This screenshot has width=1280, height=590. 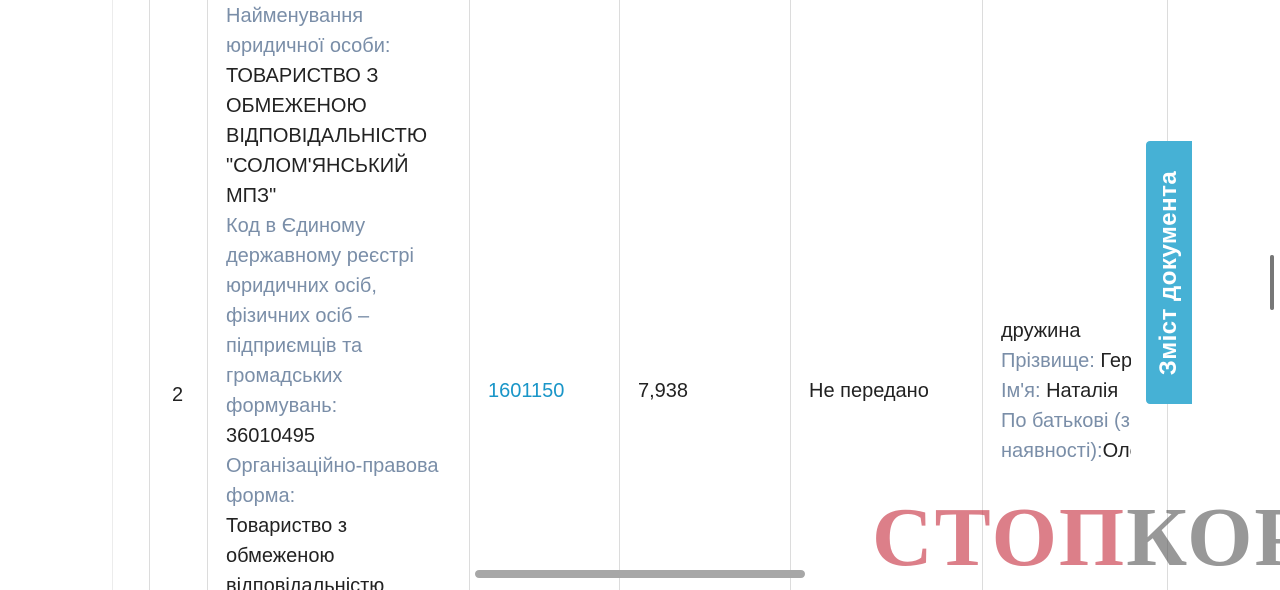 What do you see at coordinates (526, 391) in the screenshot?
I see `object-code-link: 1601150` at bounding box center [526, 391].